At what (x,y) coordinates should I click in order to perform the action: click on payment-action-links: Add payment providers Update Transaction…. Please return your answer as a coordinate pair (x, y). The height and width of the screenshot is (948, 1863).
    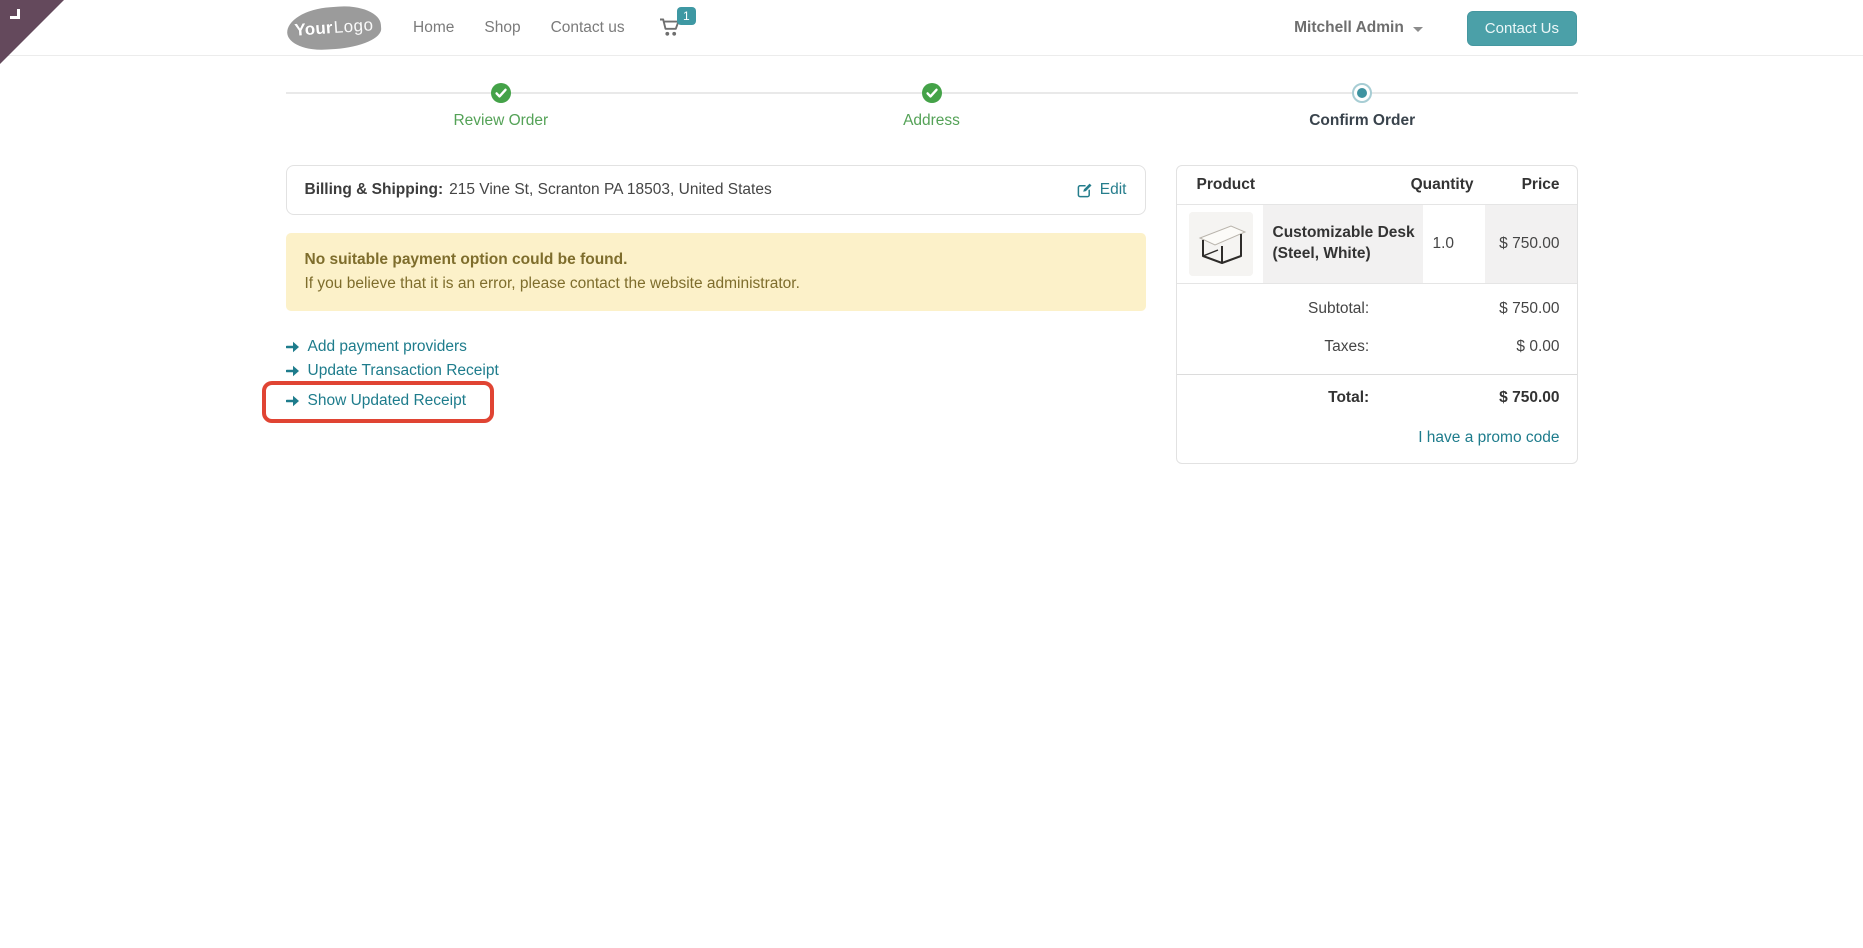
    Looking at the image, I should click on (703, 379).